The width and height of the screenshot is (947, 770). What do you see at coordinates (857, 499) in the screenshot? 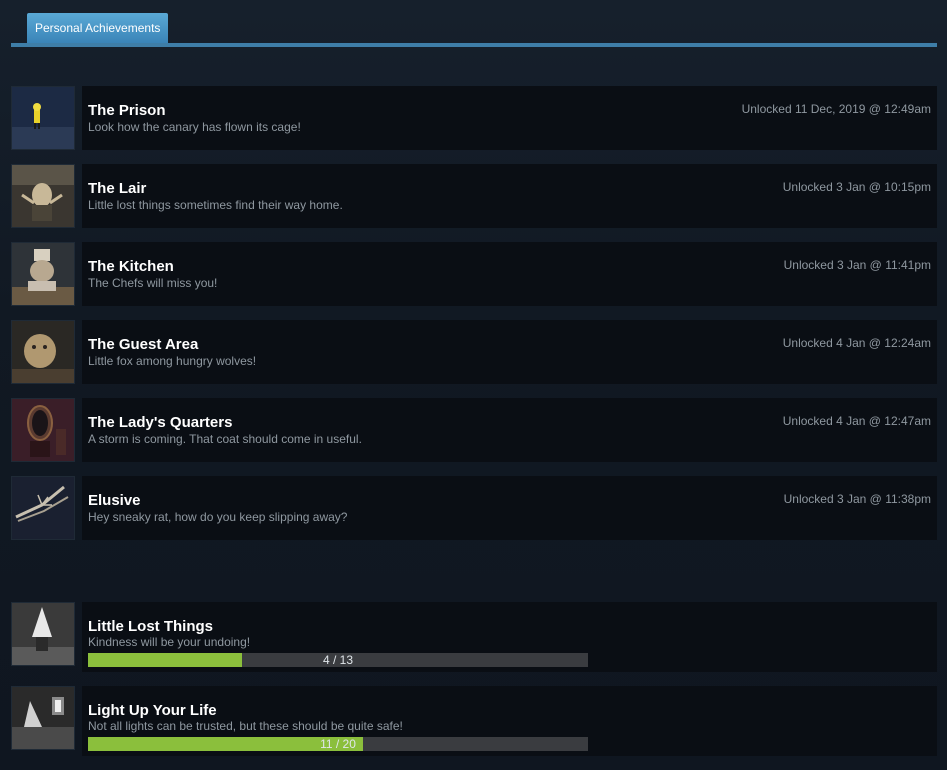
I see `unlock-date: Unlocked 3 Jan @ 11:38pm` at bounding box center [857, 499].